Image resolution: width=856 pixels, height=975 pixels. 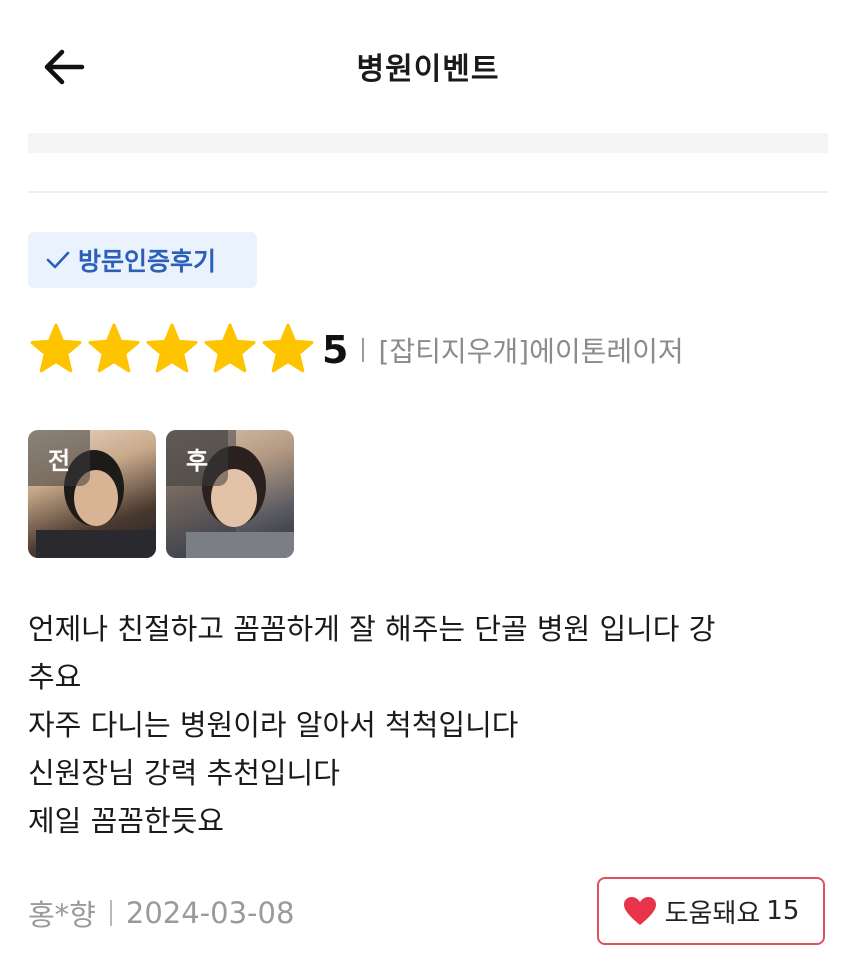 What do you see at coordinates (783, 911) in the screenshot?
I see `helpful-count: 15` at bounding box center [783, 911].